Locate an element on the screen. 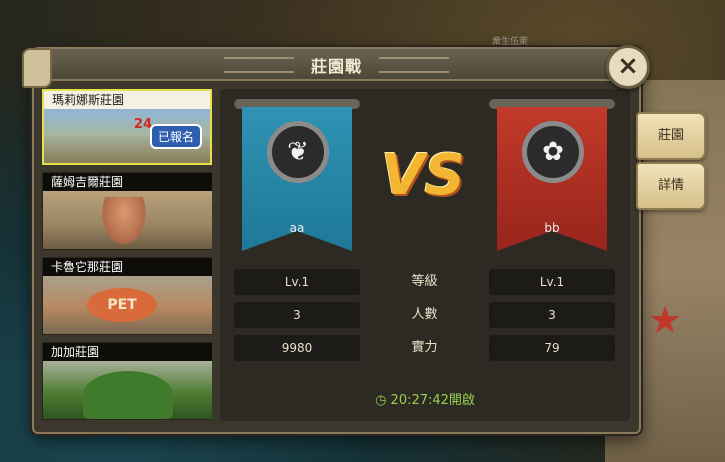 Image resolution: width=725 pixels, height=462 pixels. clock-icon: ◷ is located at coordinates (381, 400).